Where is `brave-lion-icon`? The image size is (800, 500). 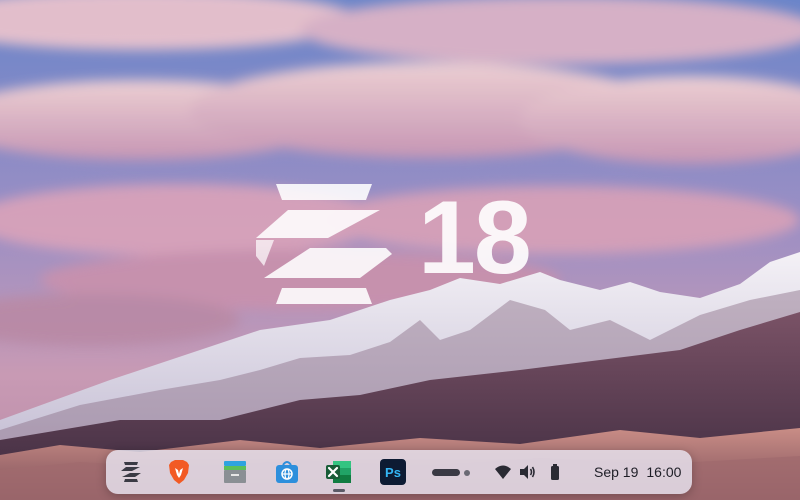
brave-lion-icon is located at coordinates (179, 472).